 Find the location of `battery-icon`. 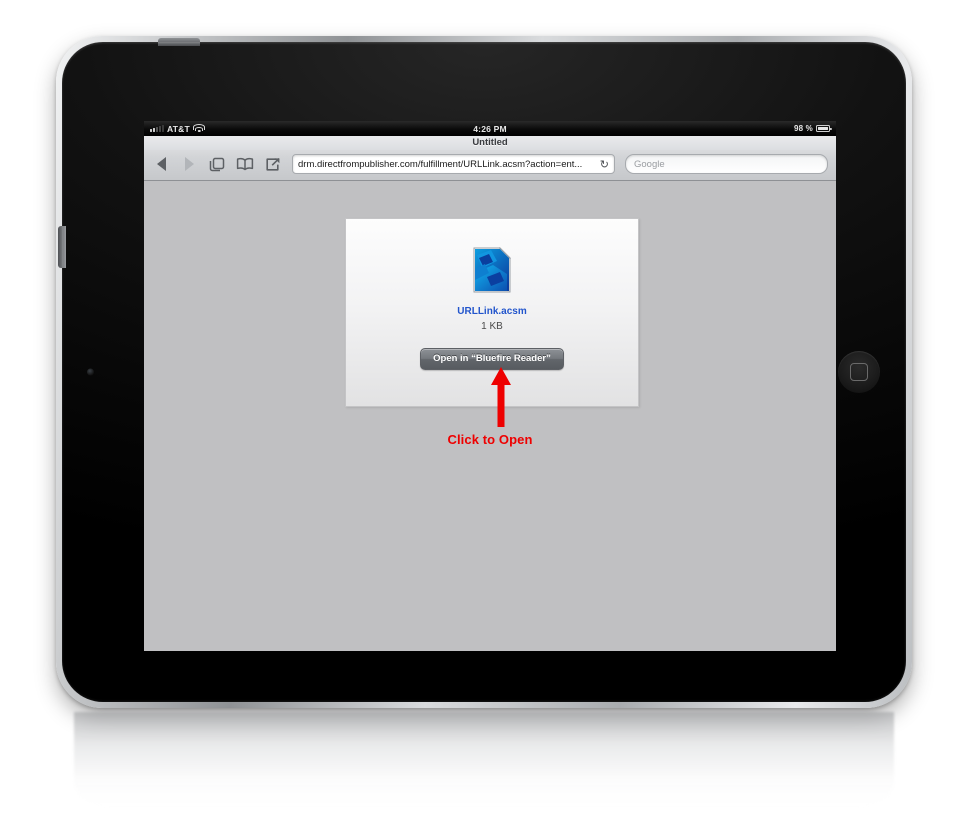

battery-icon is located at coordinates (824, 128).